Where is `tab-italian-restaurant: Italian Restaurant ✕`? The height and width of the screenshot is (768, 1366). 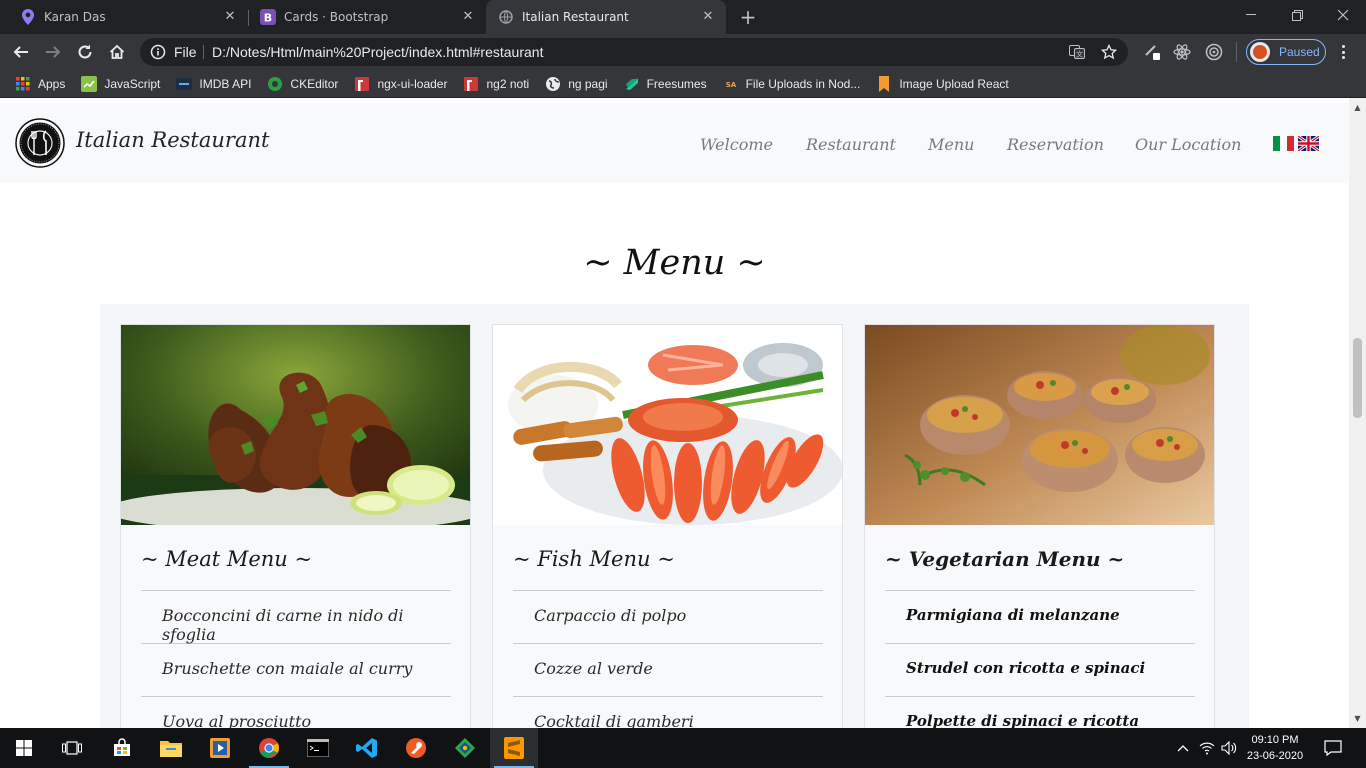
tab-italian-restaurant: Italian Restaurant ✕ is located at coordinates (606, 17).